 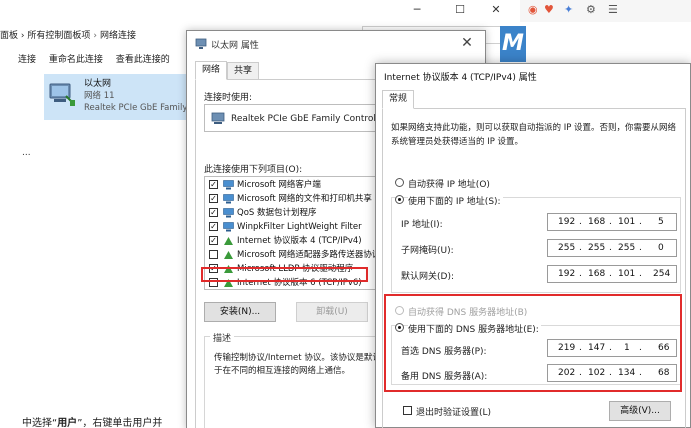 I want to click on validate-checkbox, so click(x=407, y=410).